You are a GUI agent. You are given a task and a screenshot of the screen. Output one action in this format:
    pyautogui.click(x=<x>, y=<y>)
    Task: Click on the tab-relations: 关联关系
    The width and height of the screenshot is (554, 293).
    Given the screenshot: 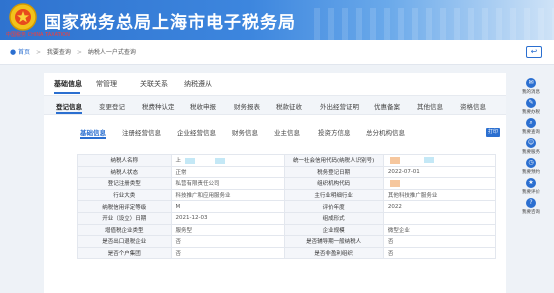 What is the action you would take?
    pyautogui.click(x=154, y=84)
    